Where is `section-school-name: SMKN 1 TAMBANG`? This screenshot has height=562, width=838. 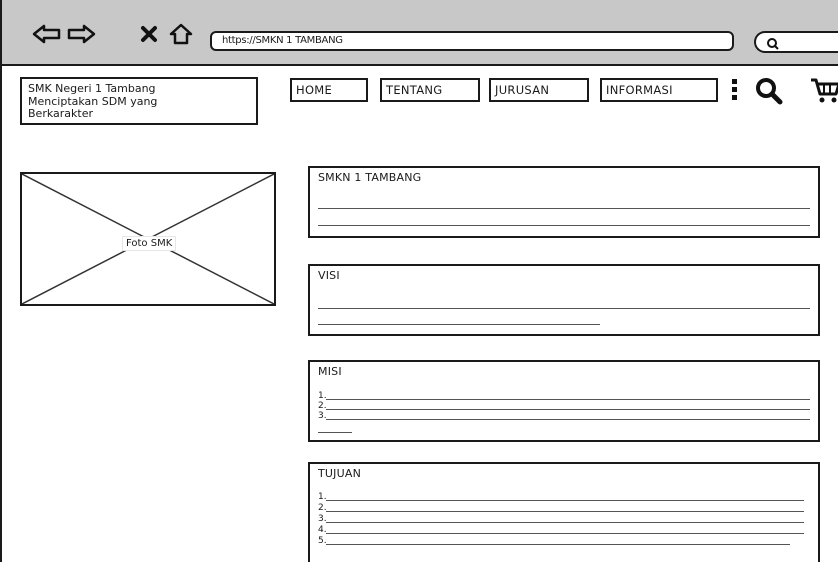
section-school-name: SMKN 1 TAMBANG is located at coordinates (564, 202).